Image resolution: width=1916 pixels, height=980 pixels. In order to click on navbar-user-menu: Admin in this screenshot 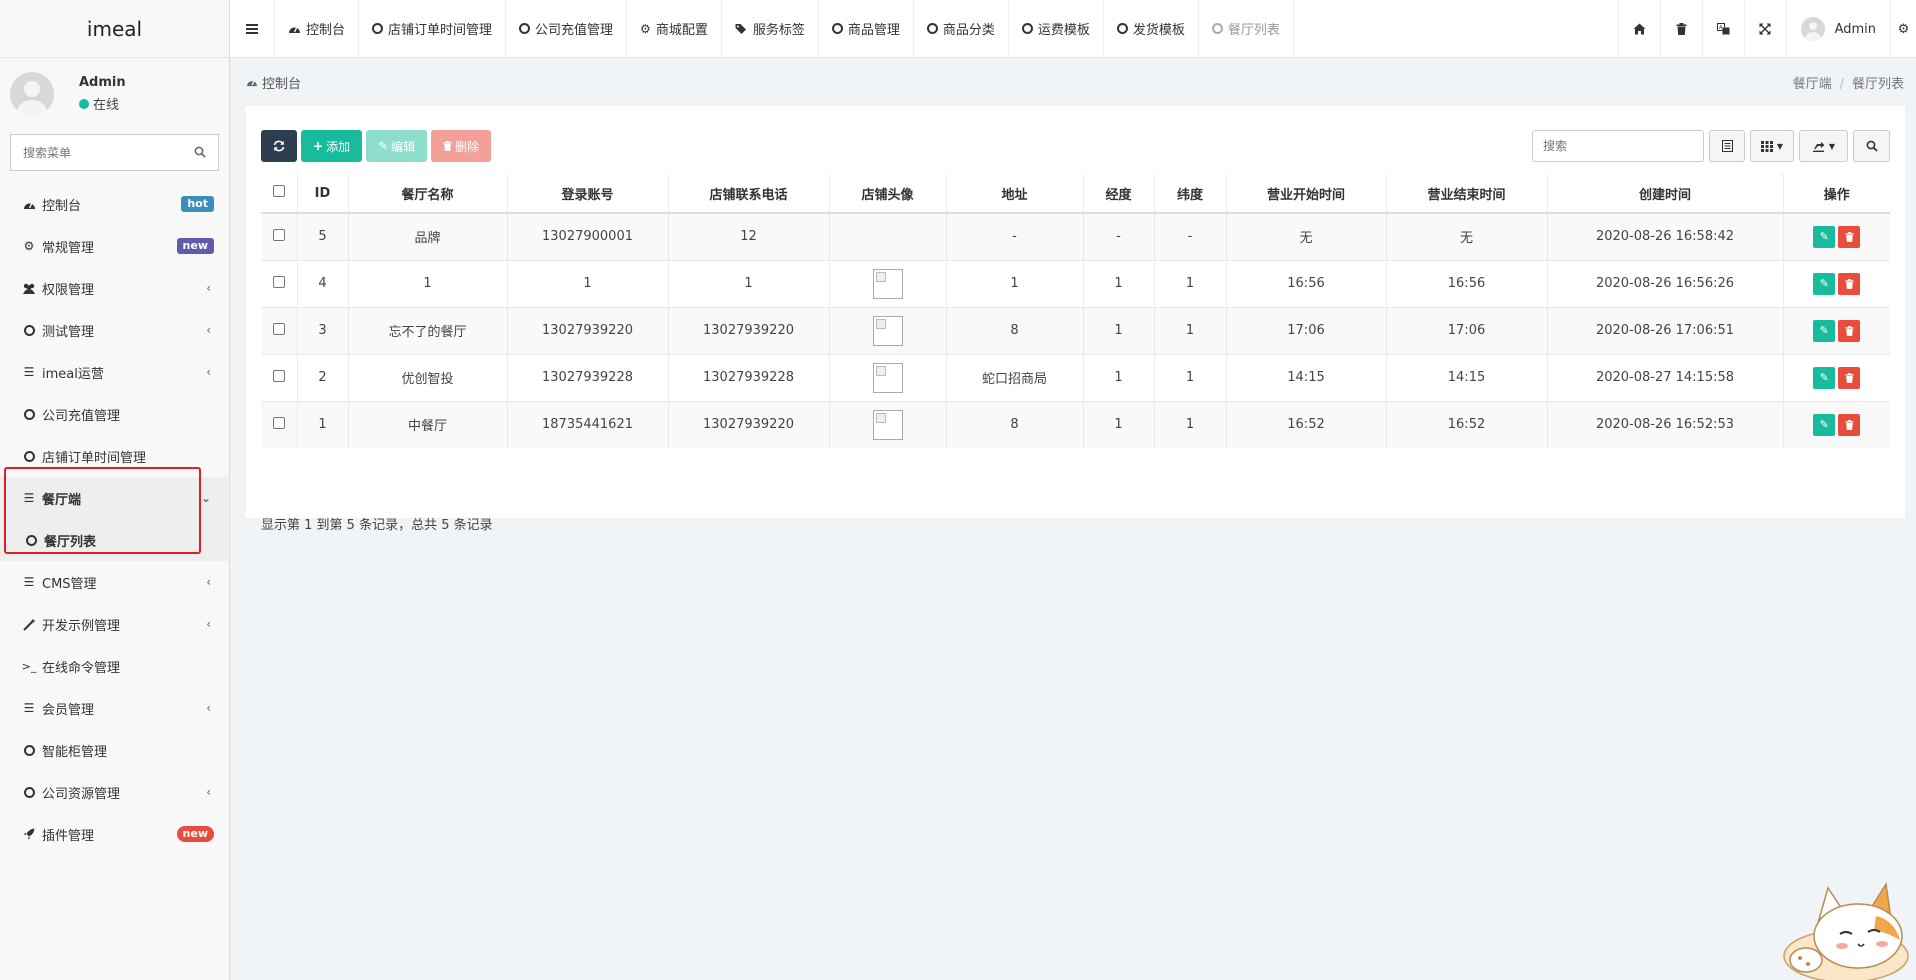, I will do `click(1837, 29)`.